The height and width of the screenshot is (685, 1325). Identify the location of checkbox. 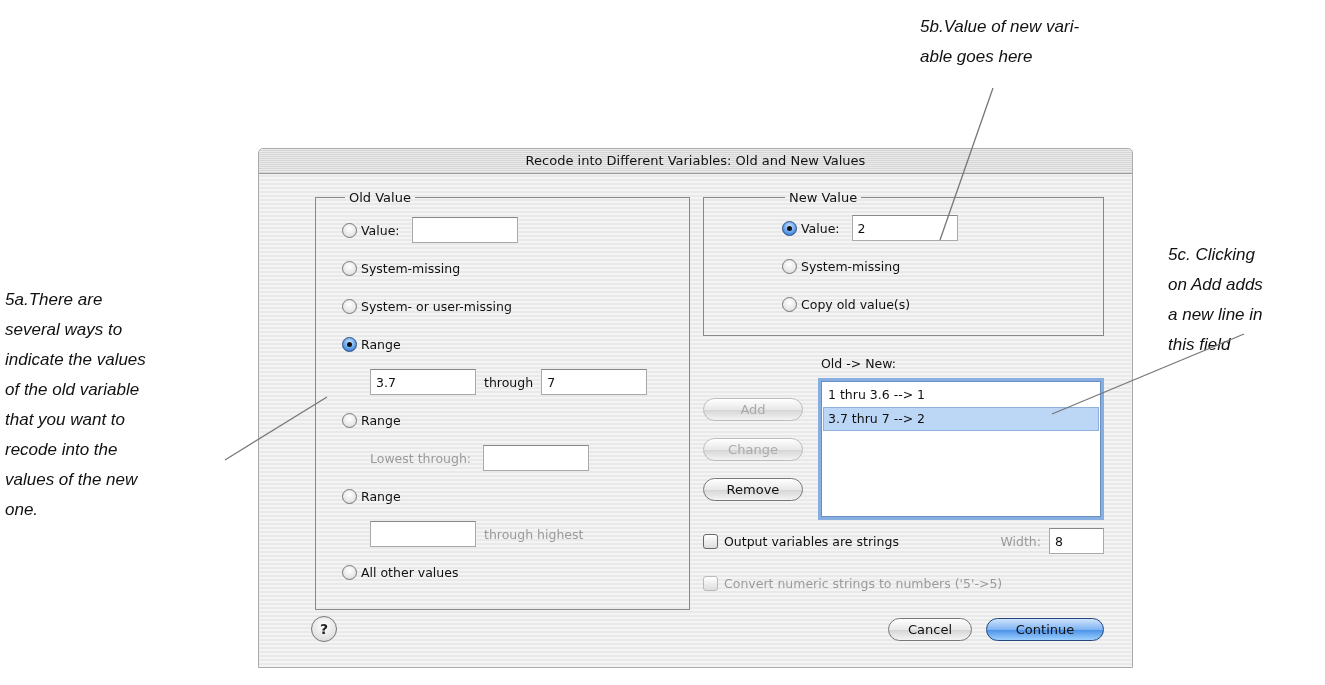
(710, 541).